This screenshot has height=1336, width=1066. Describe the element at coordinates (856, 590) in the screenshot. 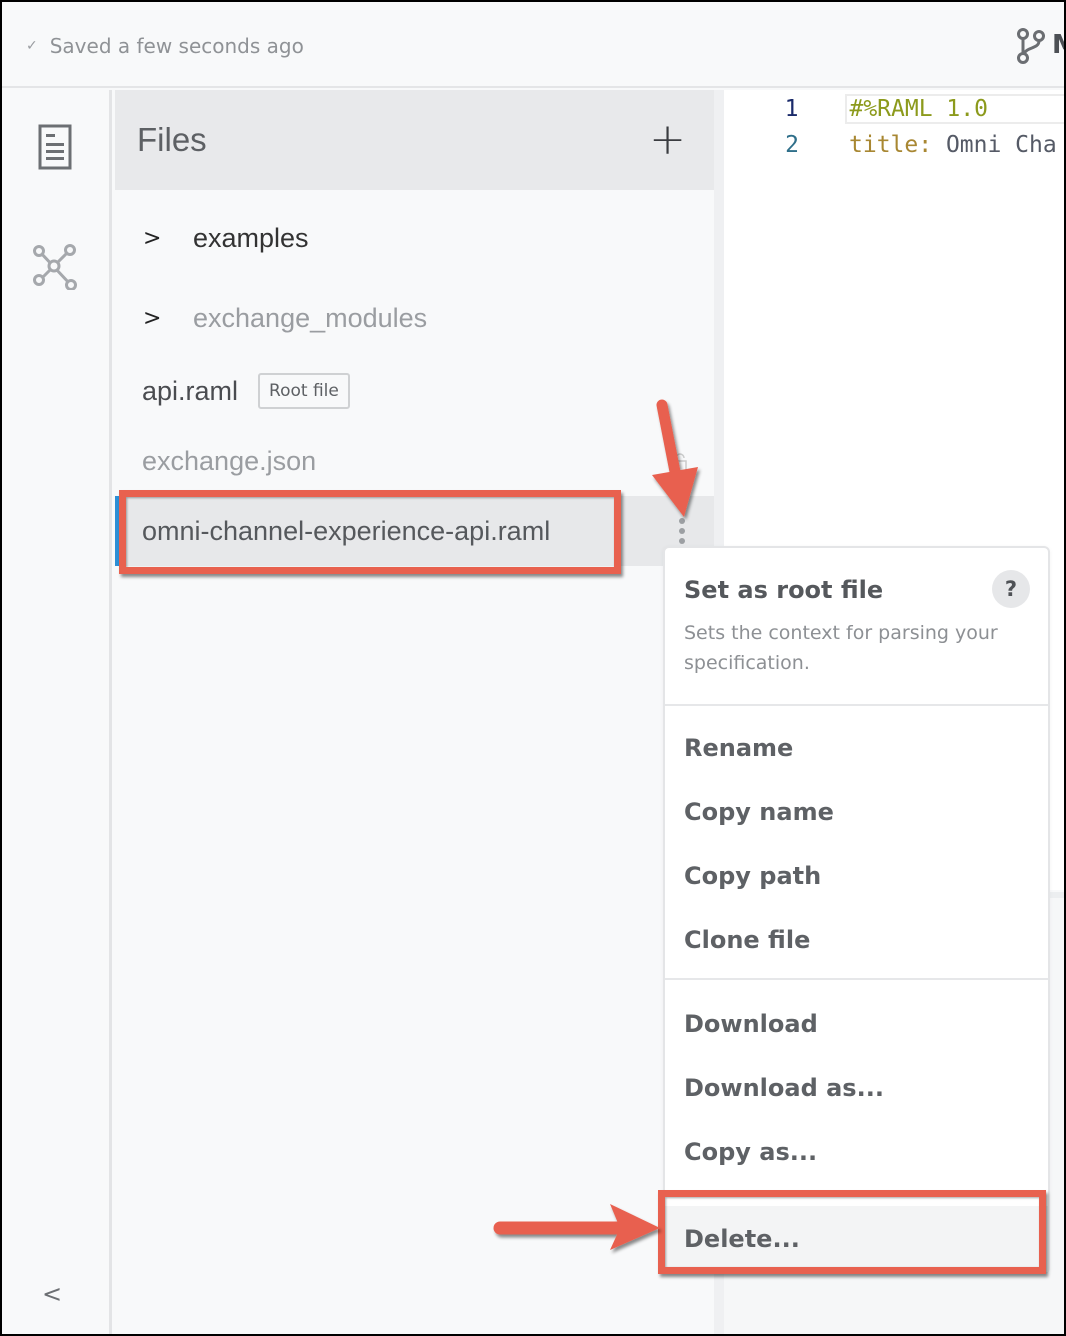

I see `set-as-root-file-item: Set as root file` at that location.